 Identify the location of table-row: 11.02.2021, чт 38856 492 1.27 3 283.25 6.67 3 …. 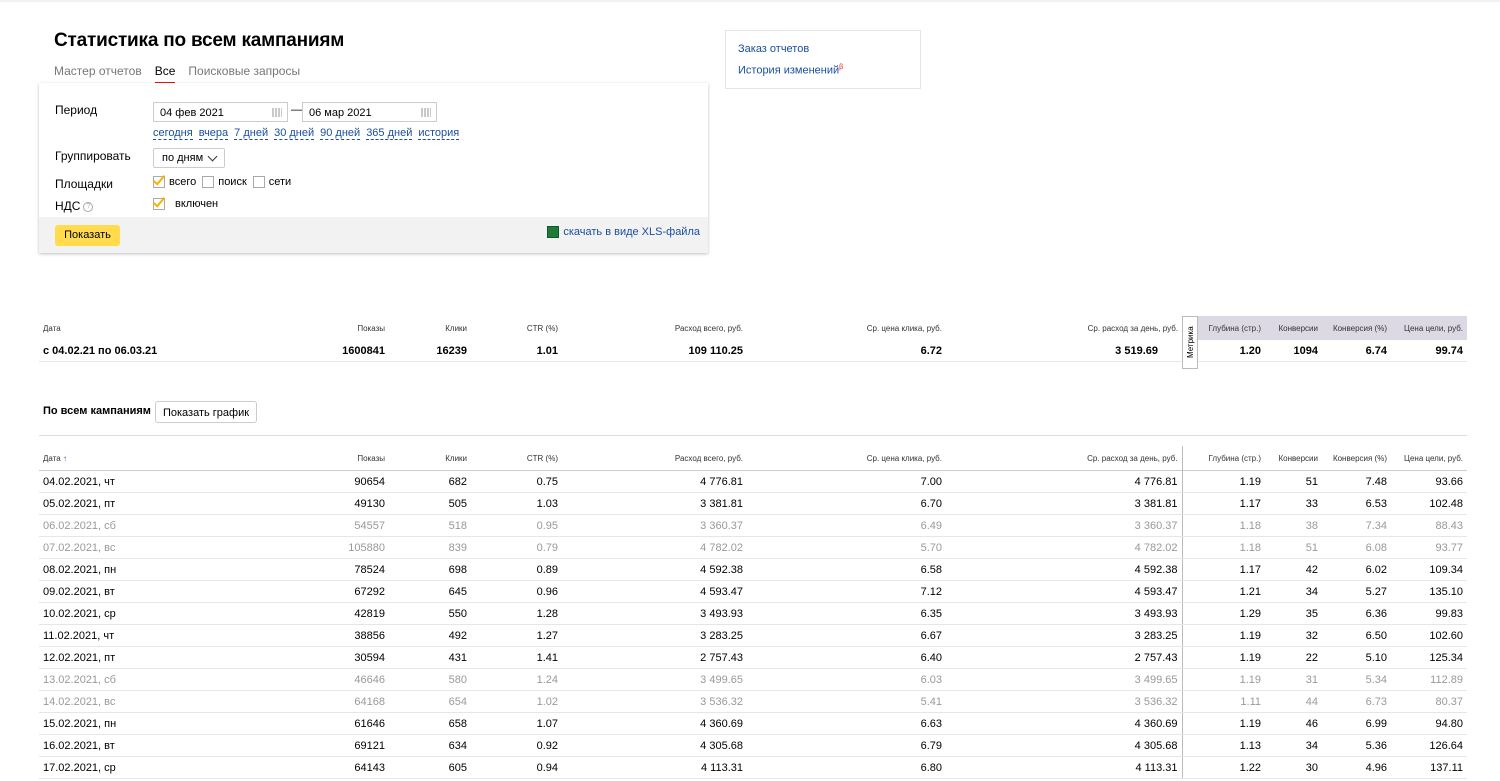
(753, 635).